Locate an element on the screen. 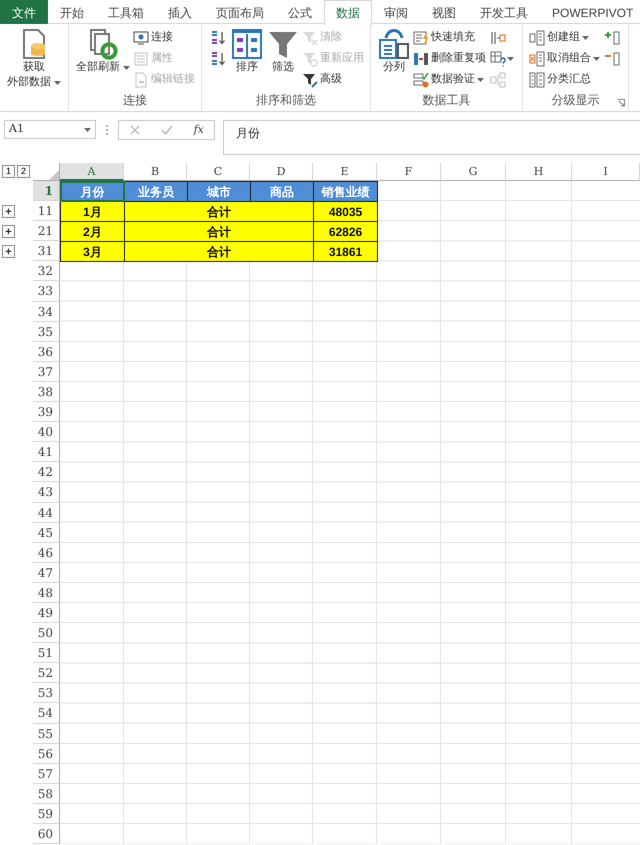 This screenshot has height=845, width=640. group-label: 数据工具 is located at coordinates (446, 100).